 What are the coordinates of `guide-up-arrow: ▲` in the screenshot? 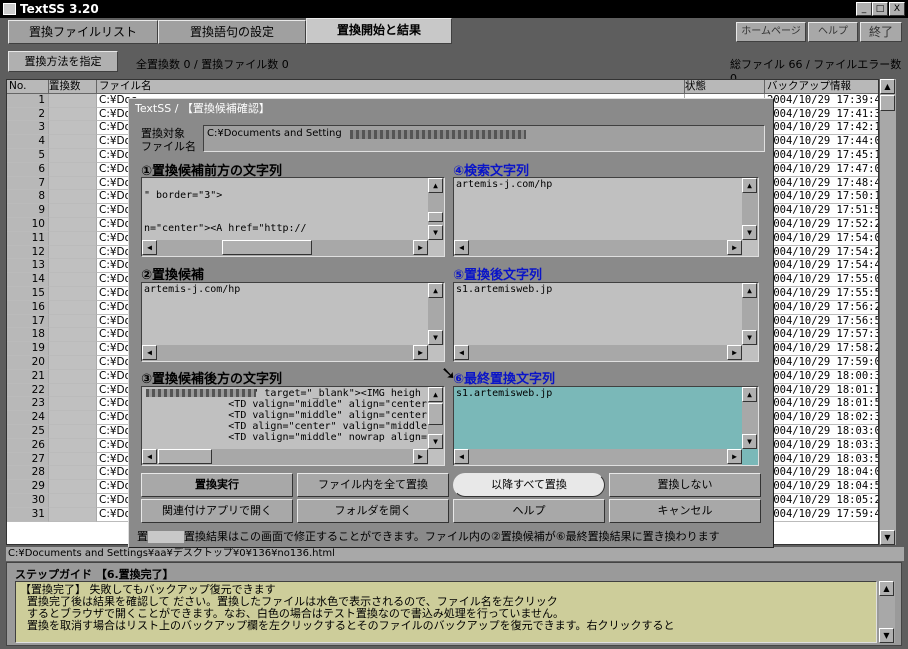 It's located at (886, 588).